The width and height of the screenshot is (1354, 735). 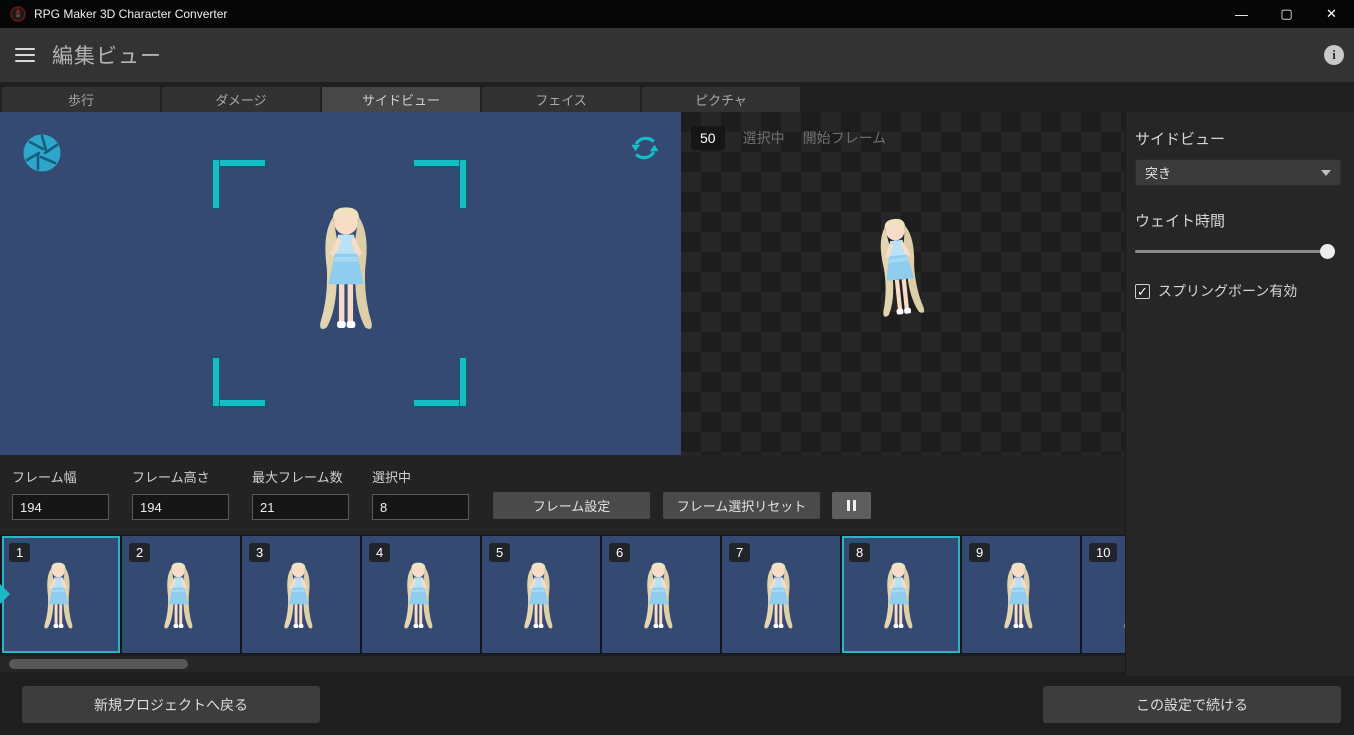 I want to click on camera-aperture-icon, so click(x=42, y=153).